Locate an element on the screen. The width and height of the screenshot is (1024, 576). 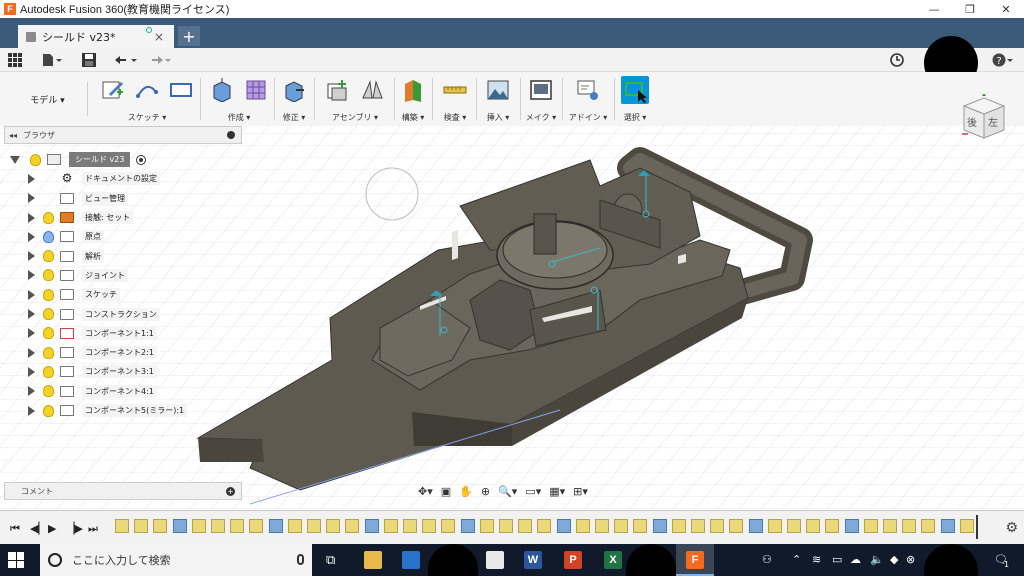
make-menu-label: メイク ▾ is located at coordinates (541, 117).